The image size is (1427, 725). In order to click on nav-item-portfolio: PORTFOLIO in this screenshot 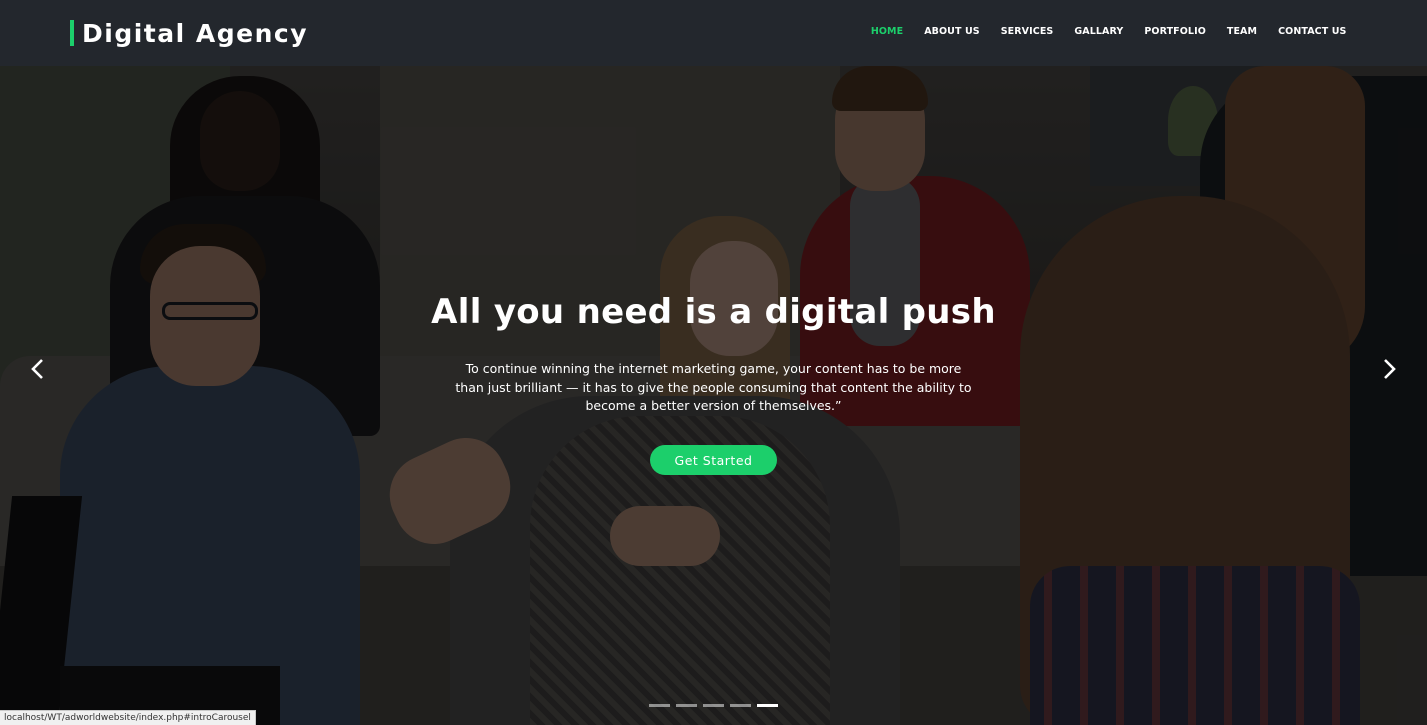, I will do `click(1175, 31)`.